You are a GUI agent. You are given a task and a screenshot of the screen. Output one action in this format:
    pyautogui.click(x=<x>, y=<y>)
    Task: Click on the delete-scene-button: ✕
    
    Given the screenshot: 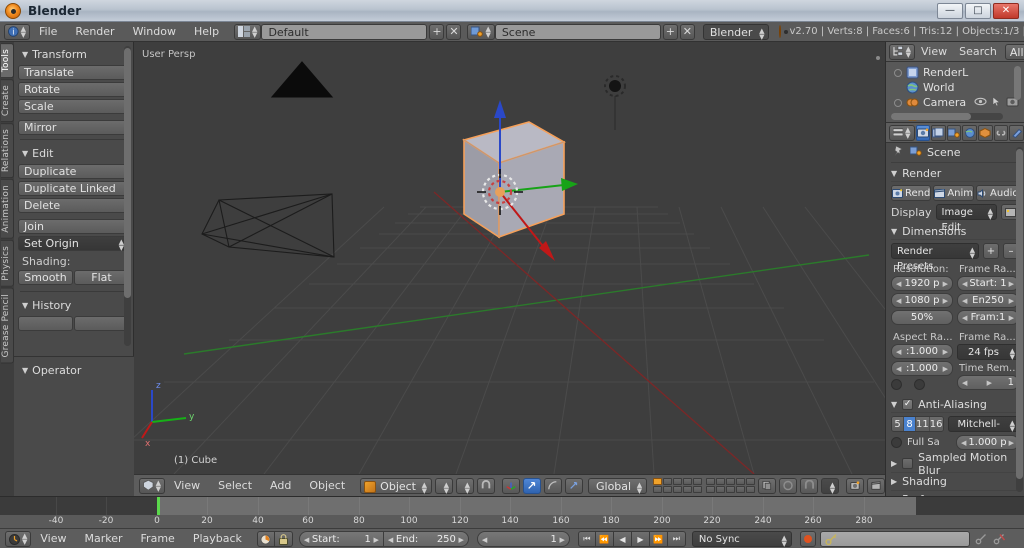 What is the action you would take?
    pyautogui.click(x=687, y=31)
    